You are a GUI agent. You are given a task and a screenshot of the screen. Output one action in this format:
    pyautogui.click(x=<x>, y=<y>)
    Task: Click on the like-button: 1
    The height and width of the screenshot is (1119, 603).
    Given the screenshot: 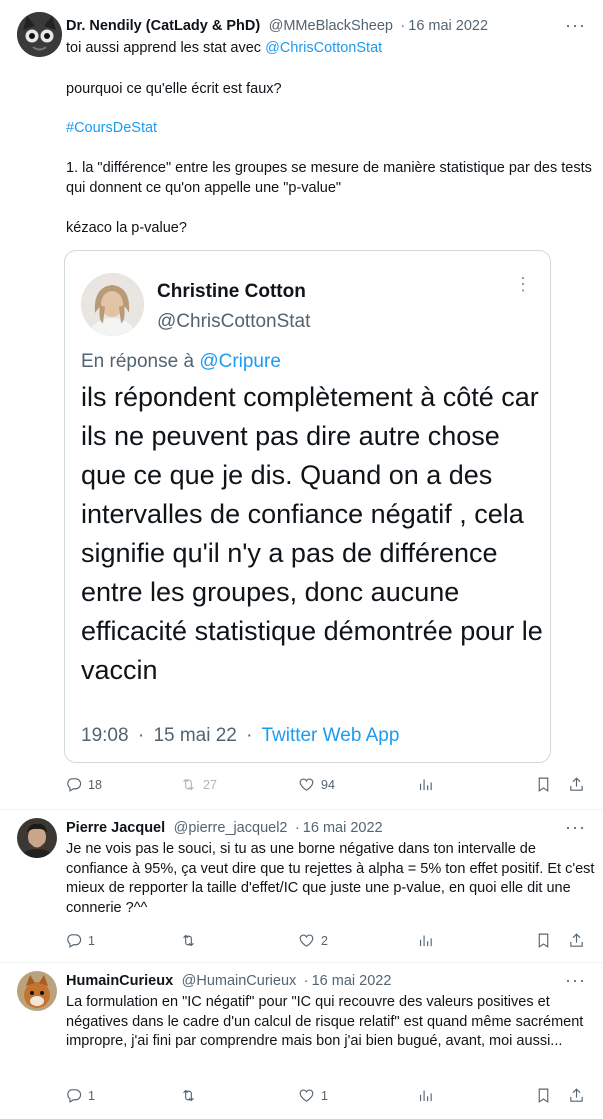 What is the action you would take?
    pyautogui.click(x=313, y=1095)
    